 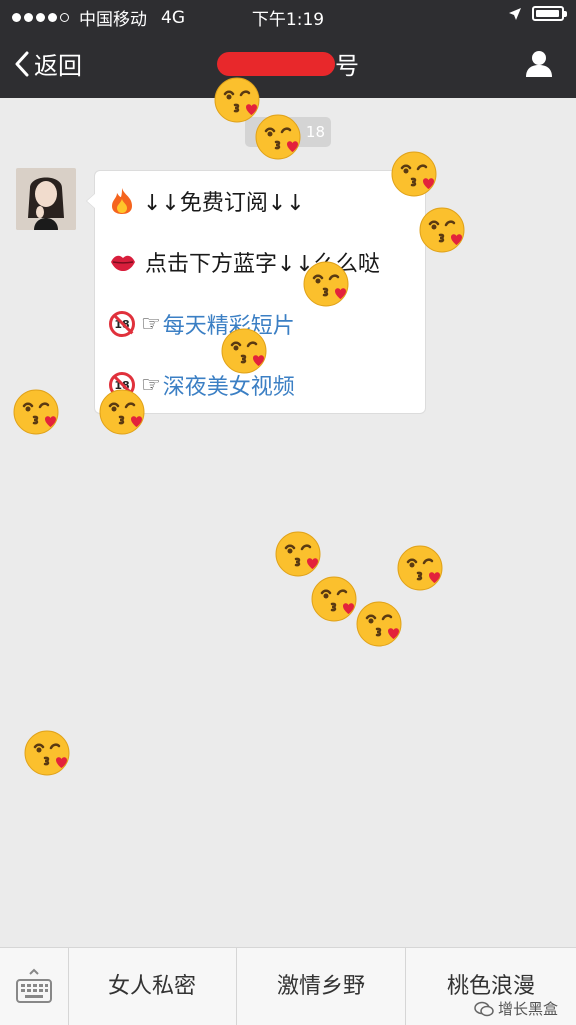 I want to click on menu-item-1: 女人私密, so click(x=152, y=986).